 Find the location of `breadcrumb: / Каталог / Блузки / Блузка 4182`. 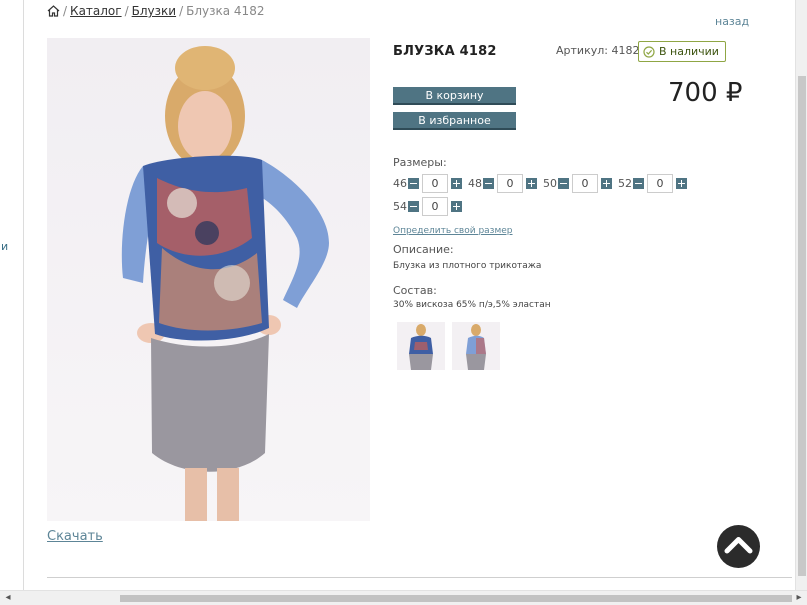

breadcrumb: / Каталог / Блузки / Блузка 4182 is located at coordinates (155, 11).